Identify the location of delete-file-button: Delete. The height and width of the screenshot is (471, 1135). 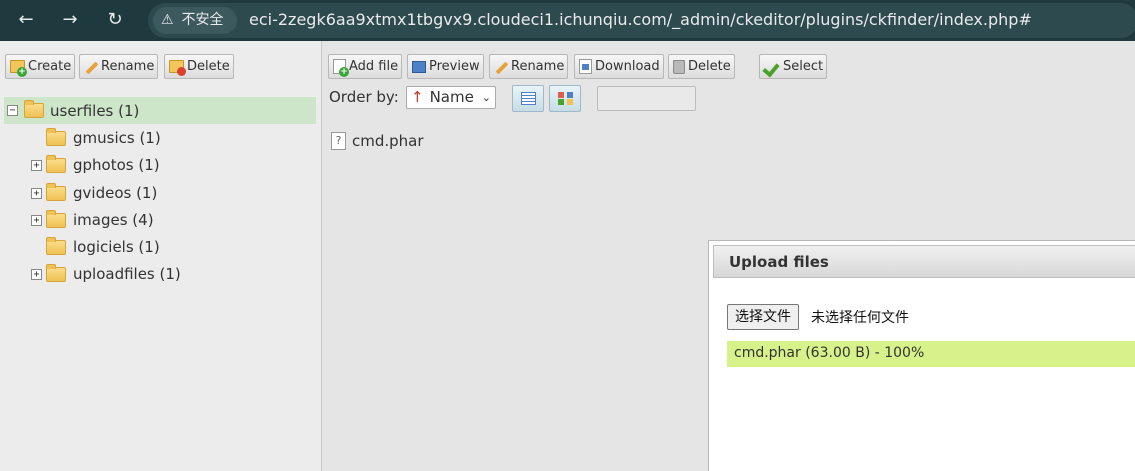
(701, 66).